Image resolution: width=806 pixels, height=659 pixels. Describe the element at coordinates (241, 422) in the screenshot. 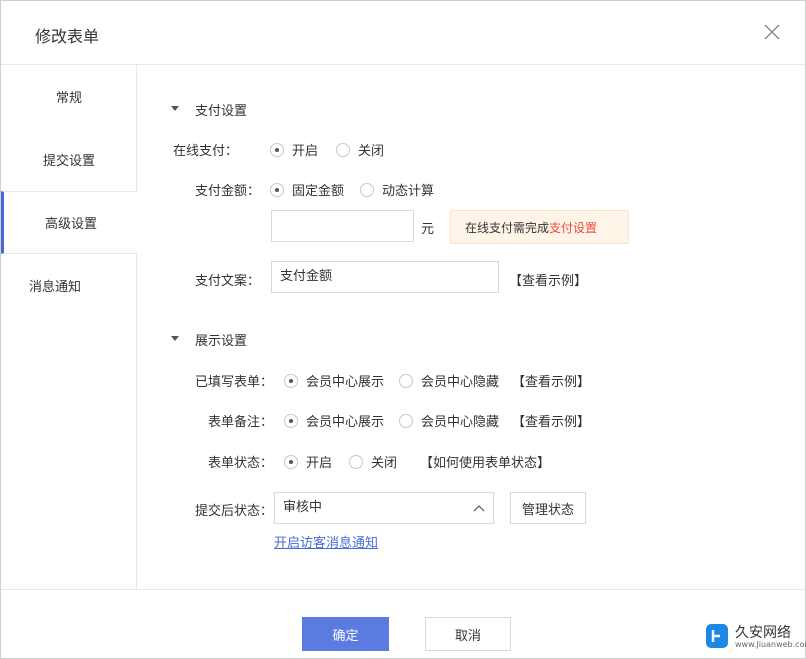

I see `form-remark-label: 表单备注：` at that location.